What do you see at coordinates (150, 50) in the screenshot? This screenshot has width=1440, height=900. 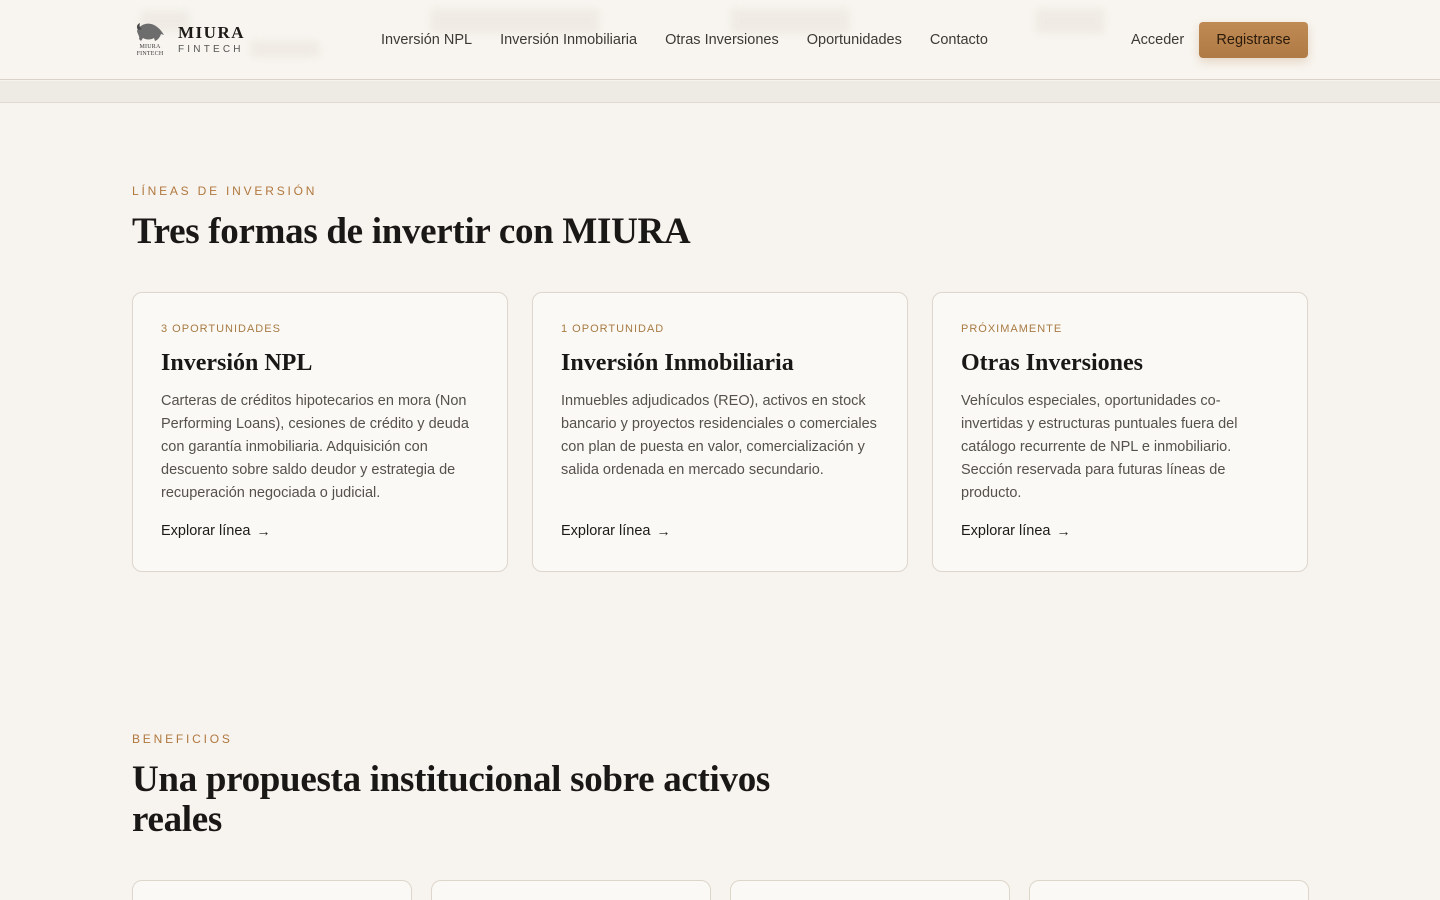 I see `logo-mini-text: MIURA FINTECH` at bounding box center [150, 50].